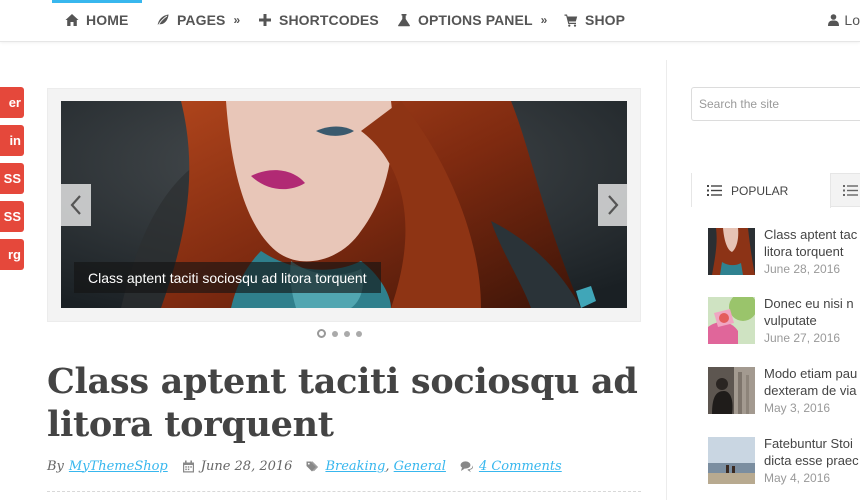 Image resolution: width=860 pixels, height=500 pixels. Describe the element at coordinates (797, 478) in the screenshot. I see `popular-post-date: May 4, 2016` at that location.